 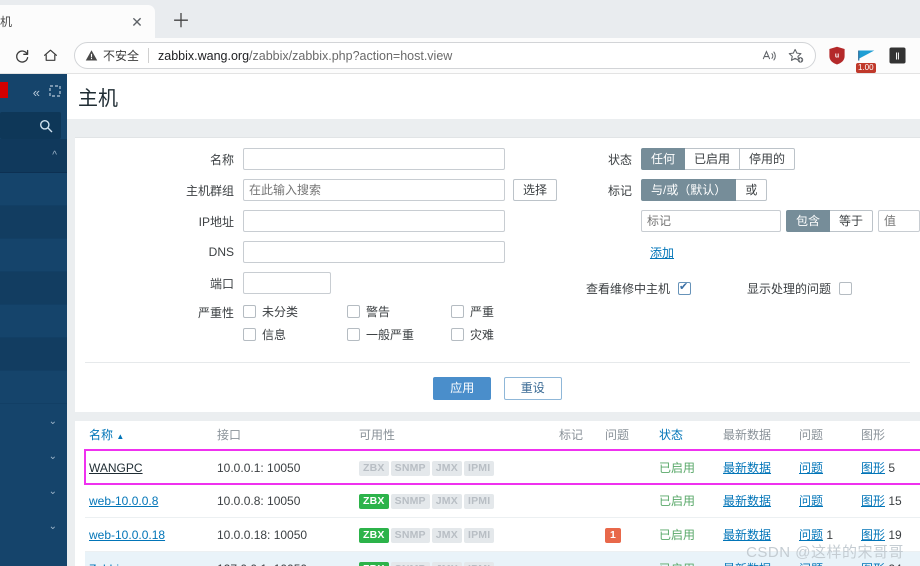 What do you see at coordinates (899, 221) in the screenshot?
I see `tag-value-input` at bounding box center [899, 221].